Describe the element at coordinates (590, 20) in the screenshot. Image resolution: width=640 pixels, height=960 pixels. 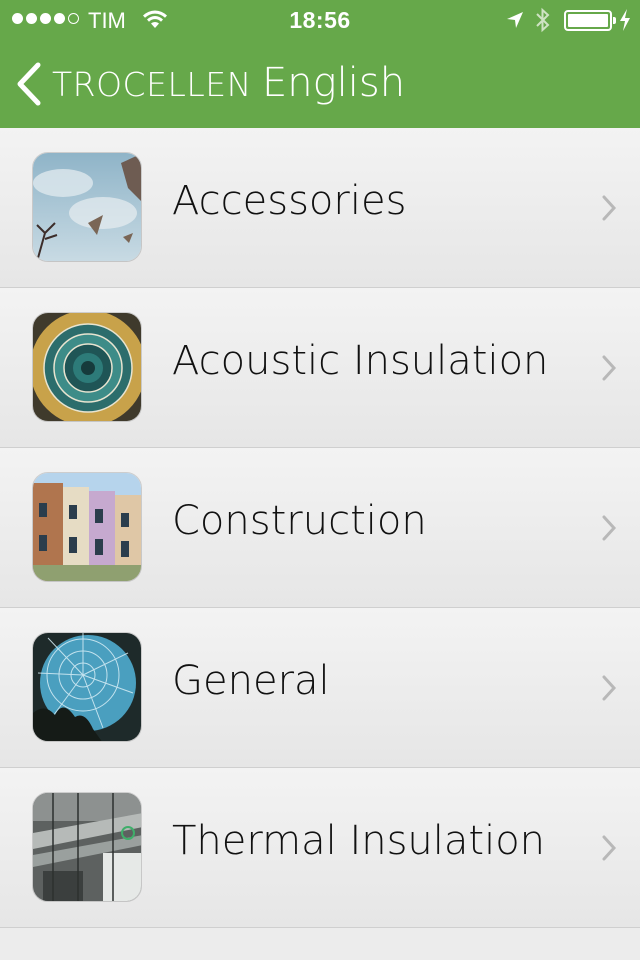
I see `battery-icon` at that location.